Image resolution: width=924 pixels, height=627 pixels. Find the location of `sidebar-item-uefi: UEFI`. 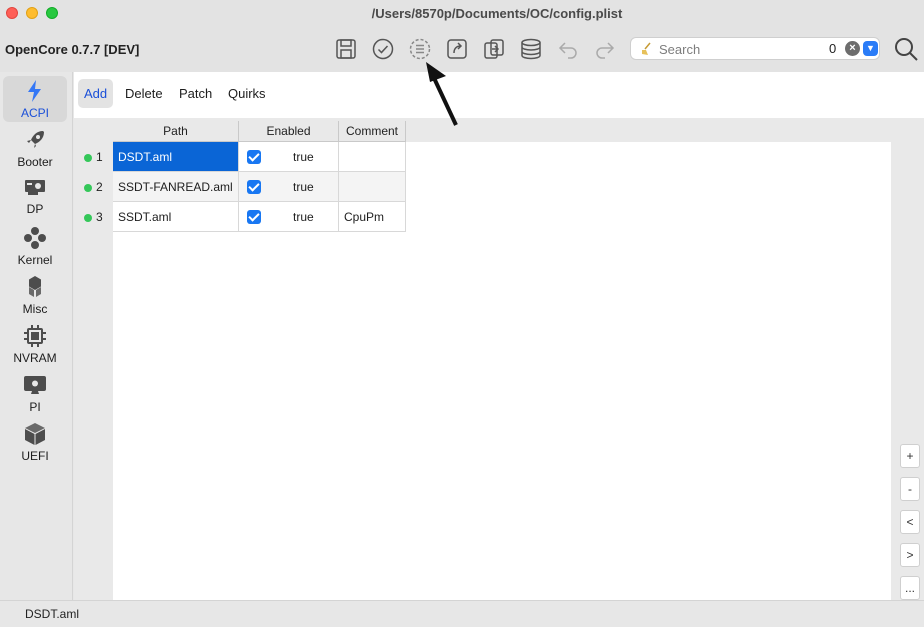

sidebar-item-uefi: UEFI is located at coordinates (35, 442).